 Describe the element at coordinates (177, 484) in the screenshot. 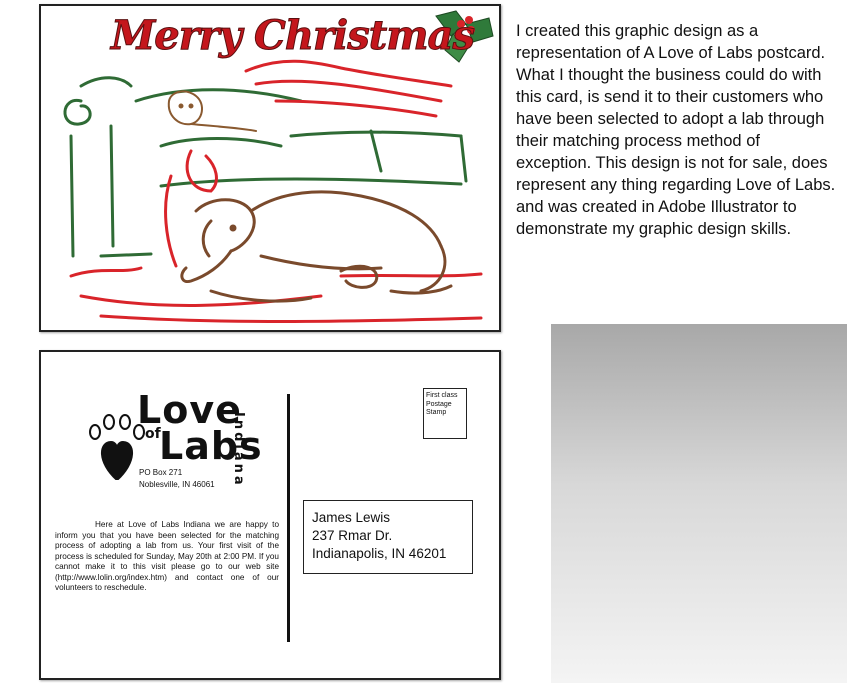

I see `sender-city: Noblesville, IN 46061` at that location.